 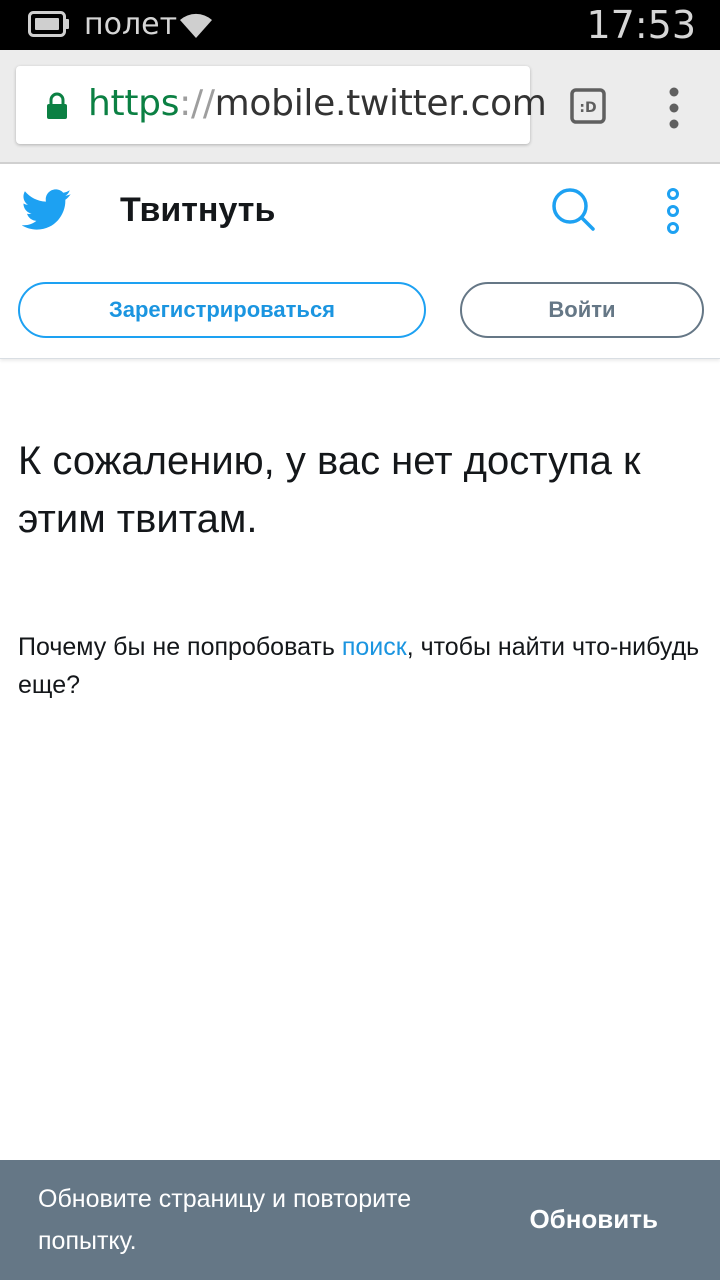 What do you see at coordinates (197, 210) in the screenshot?
I see `page-title: Твитнуть` at bounding box center [197, 210].